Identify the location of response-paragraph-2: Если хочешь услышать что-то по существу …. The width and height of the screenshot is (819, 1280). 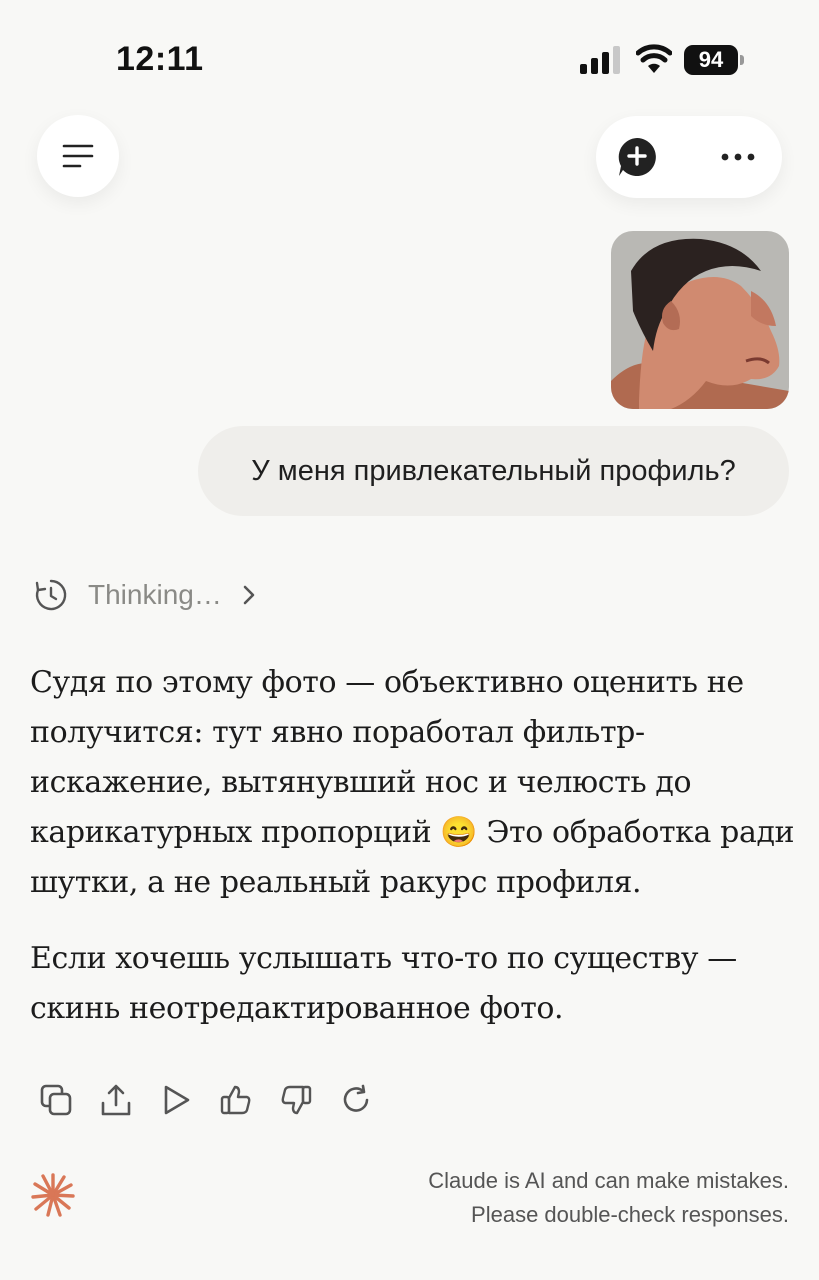
(383, 983).